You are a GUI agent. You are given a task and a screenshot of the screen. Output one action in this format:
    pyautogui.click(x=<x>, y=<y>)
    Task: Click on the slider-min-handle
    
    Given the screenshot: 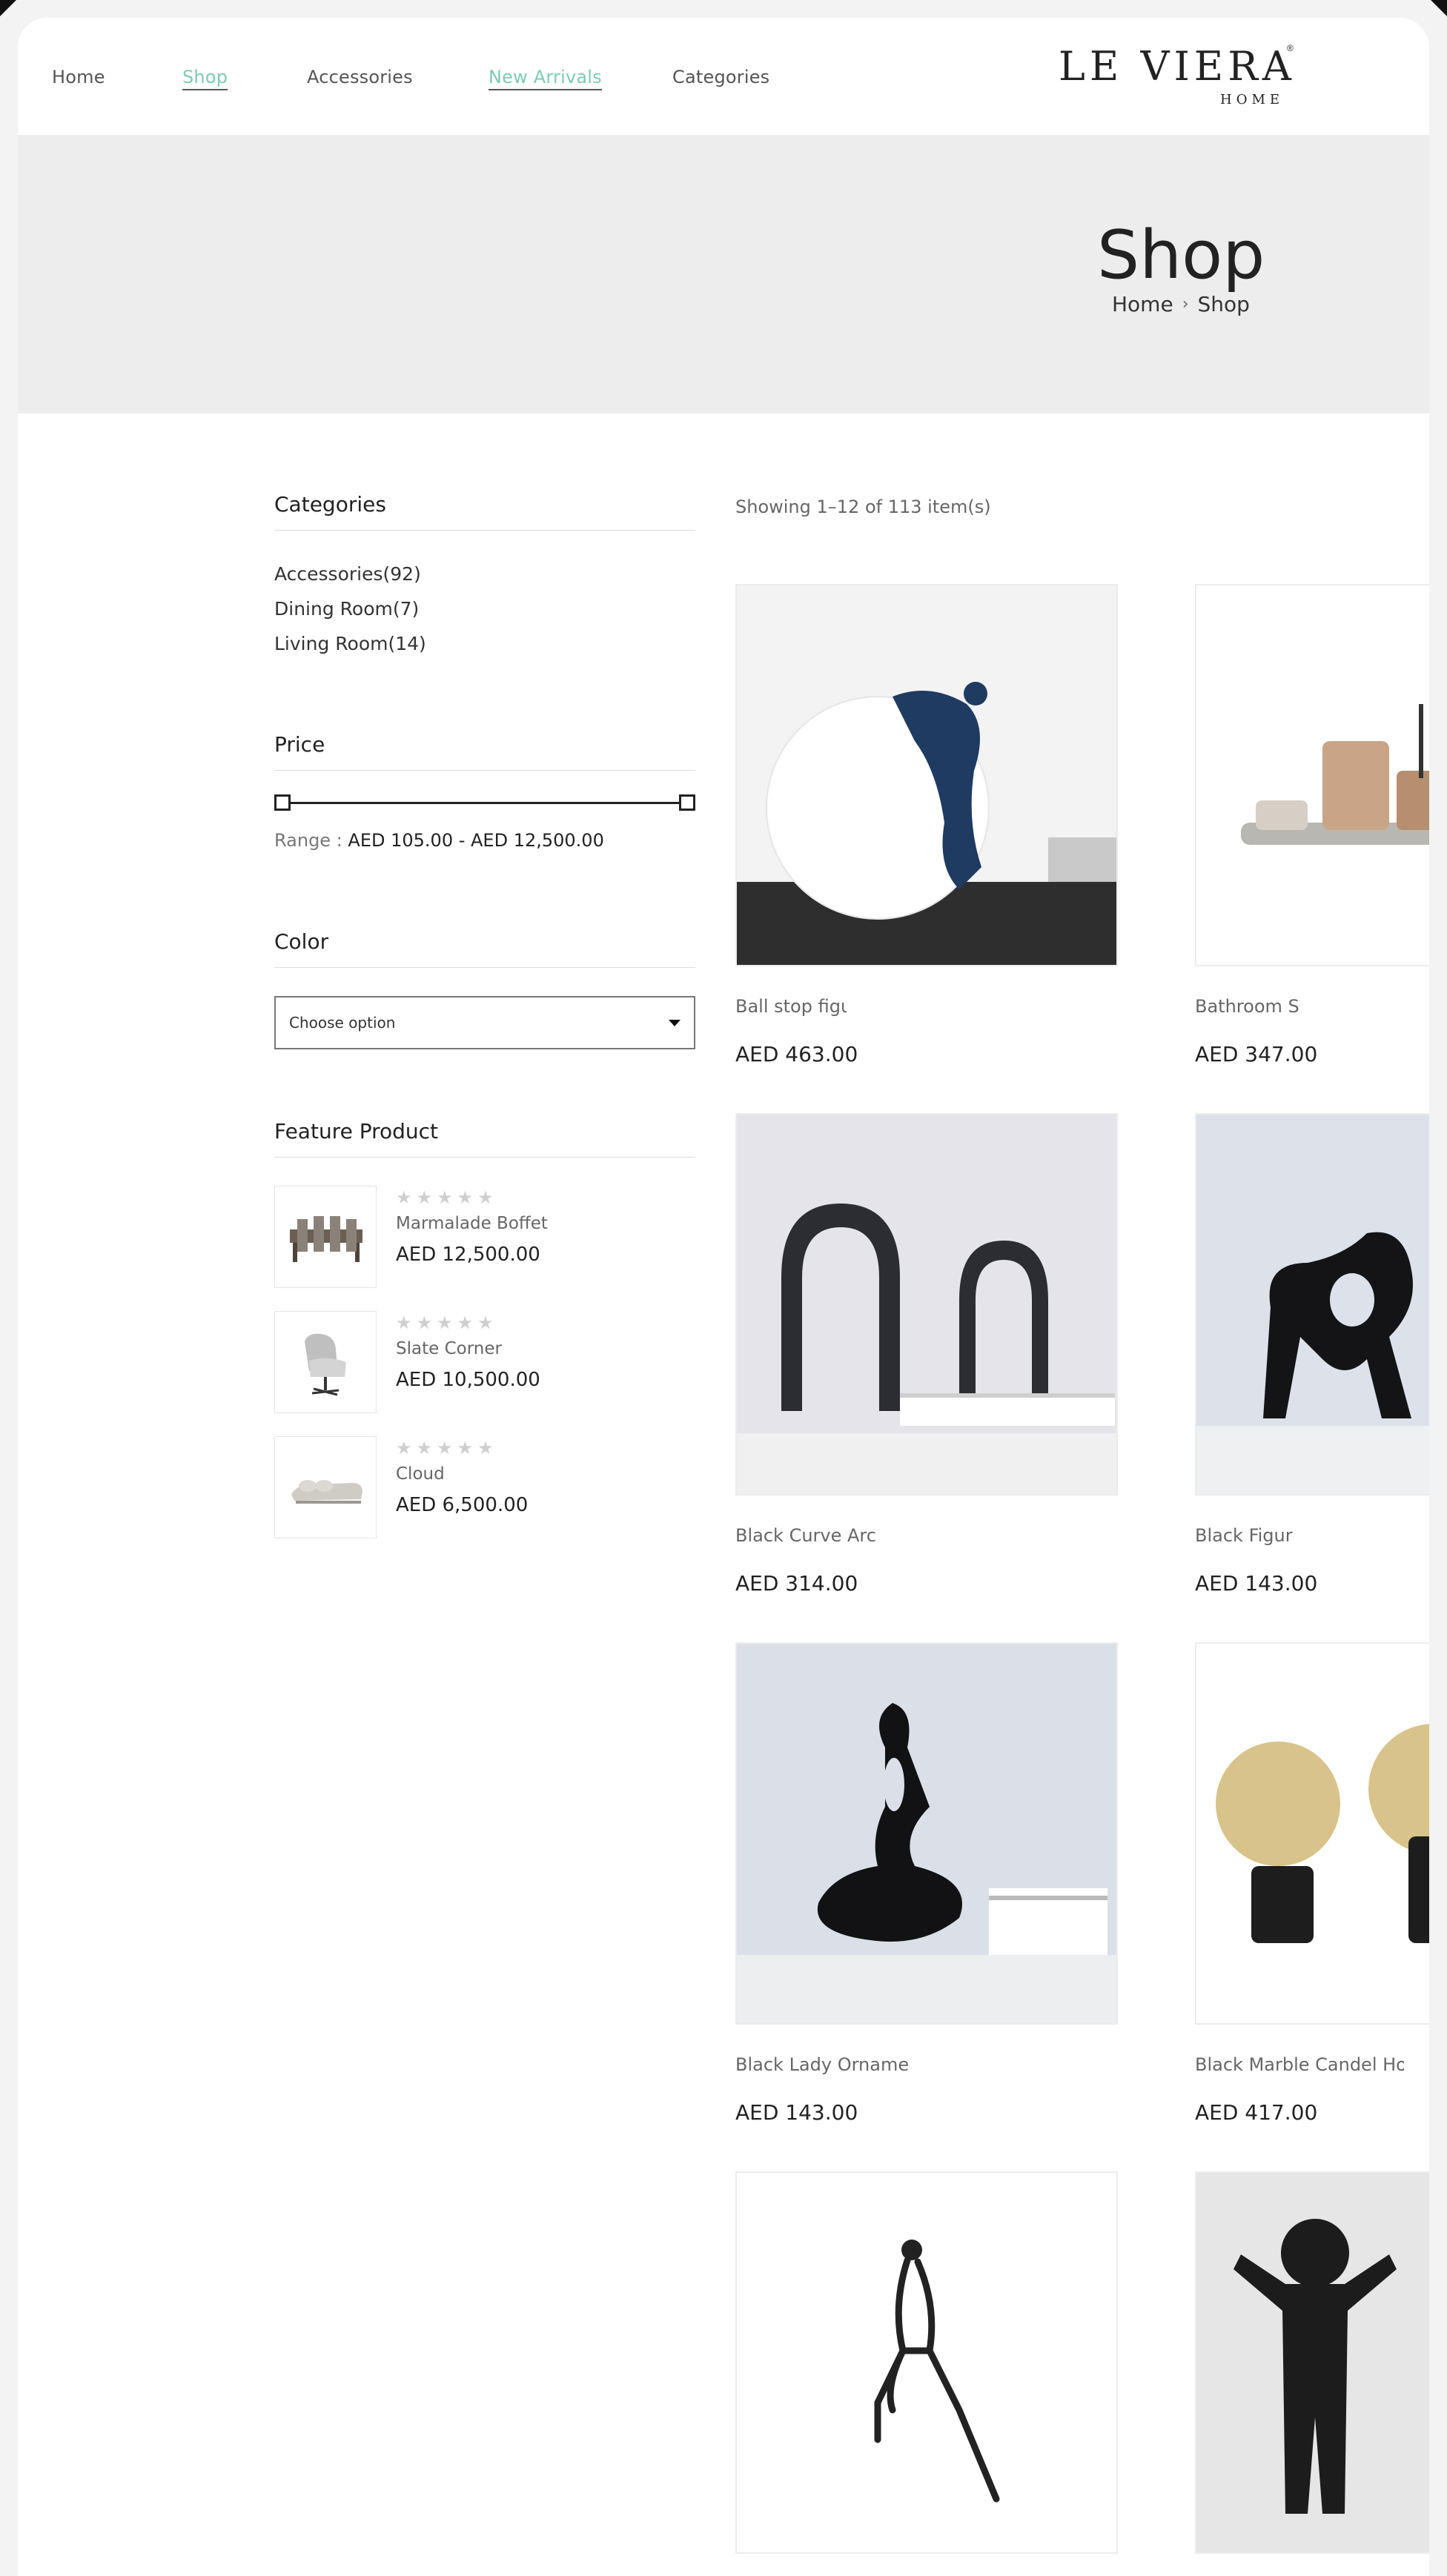 What is the action you would take?
    pyautogui.click(x=282, y=803)
    